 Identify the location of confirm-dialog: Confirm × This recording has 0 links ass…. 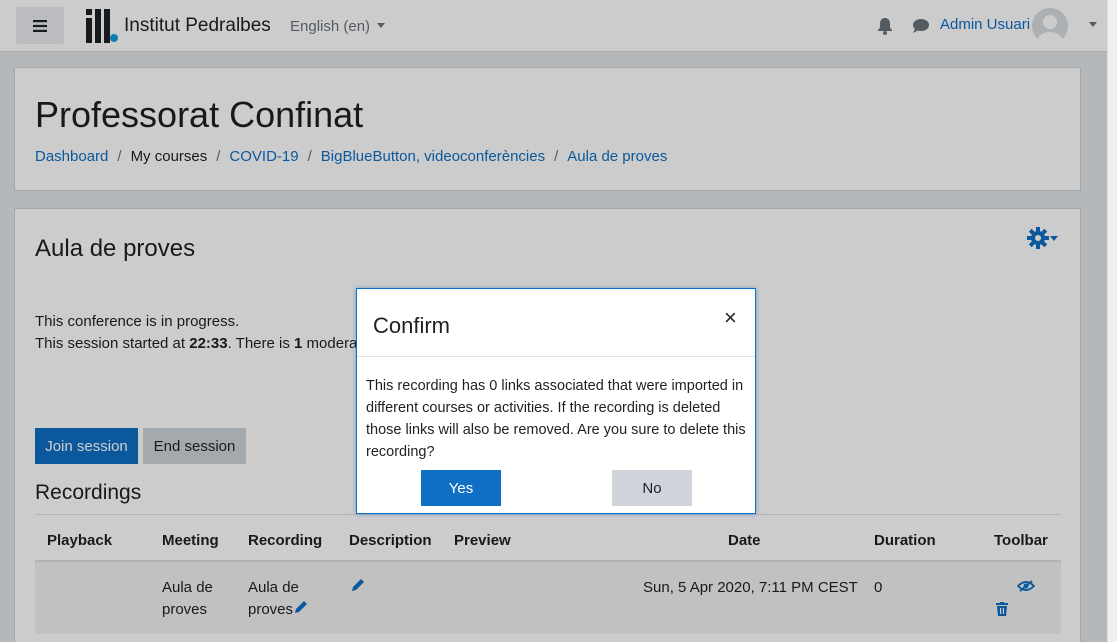
(556, 401).